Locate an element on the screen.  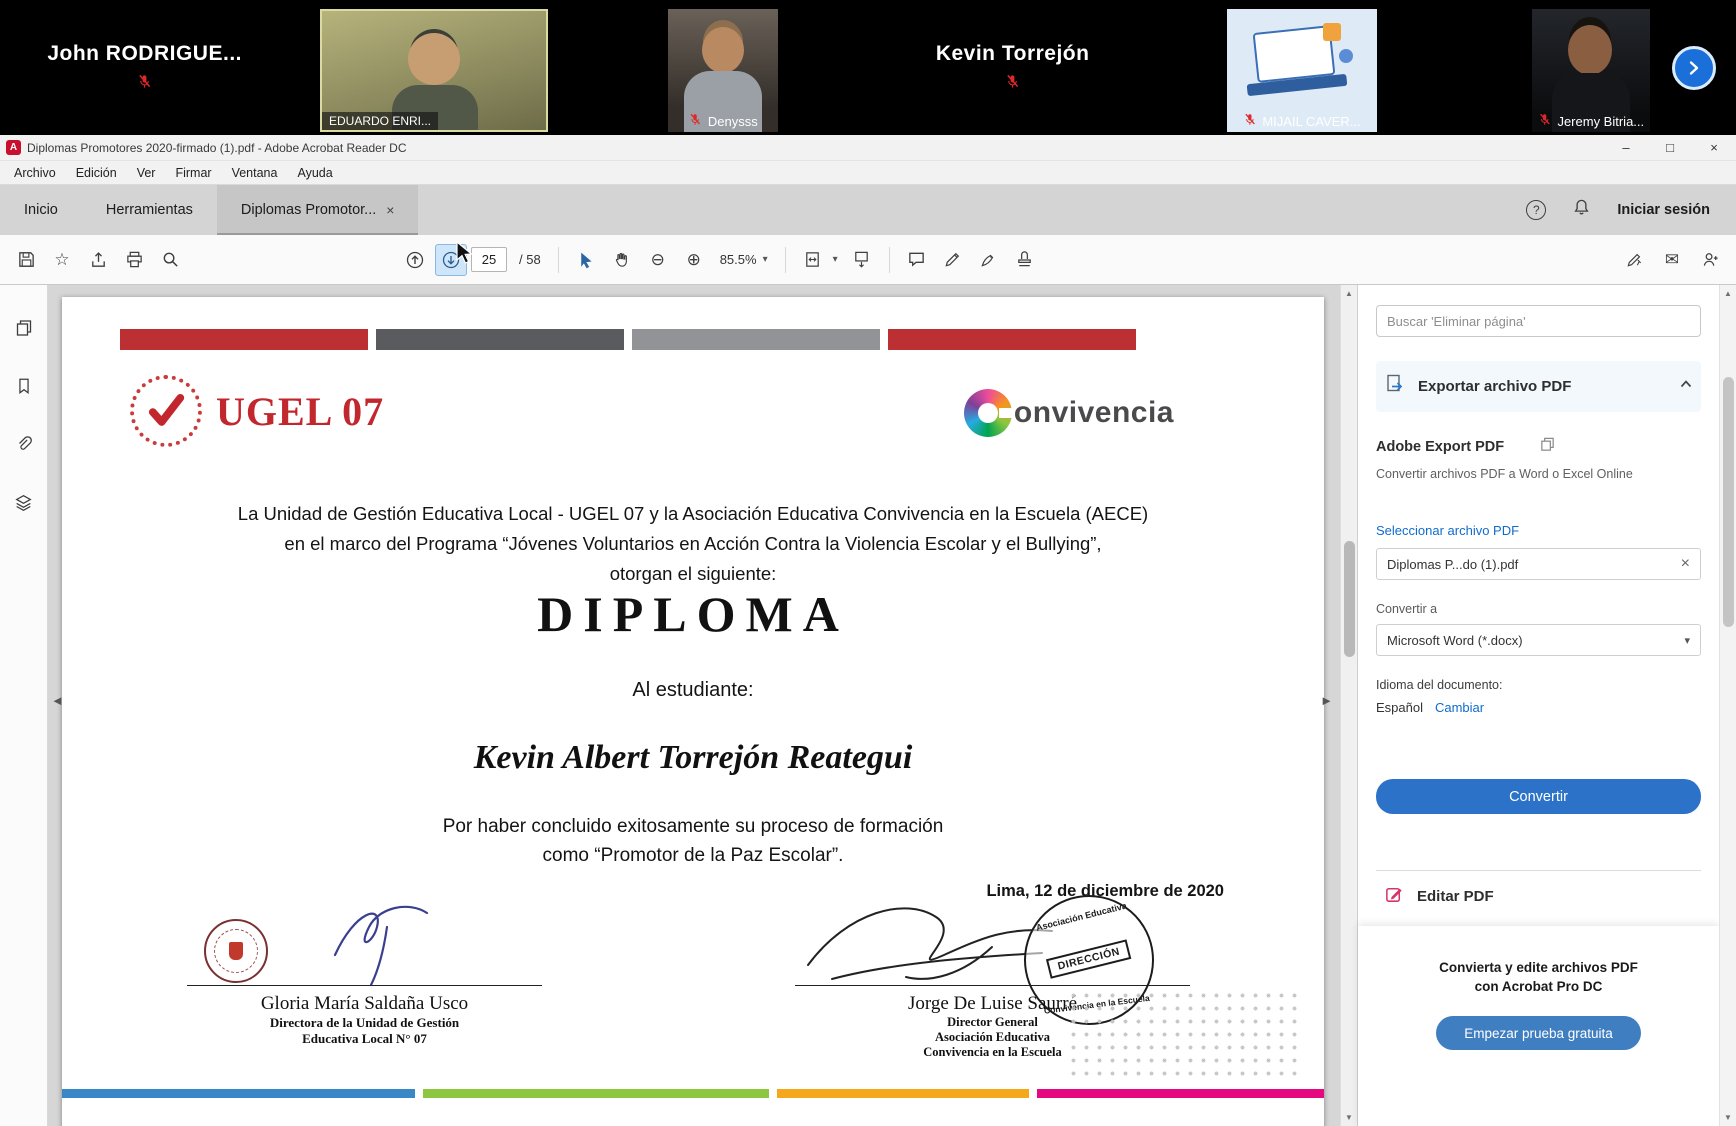
search-magnifier-icon is located at coordinates (170, 260).